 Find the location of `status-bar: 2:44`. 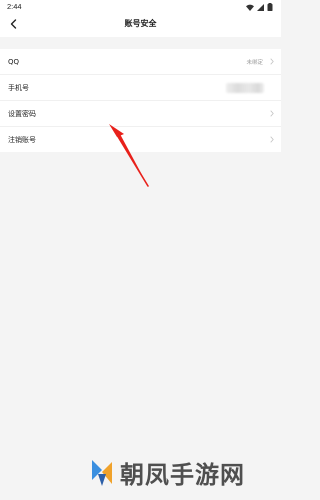

status-bar: 2:44 is located at coordinates (140, 6).